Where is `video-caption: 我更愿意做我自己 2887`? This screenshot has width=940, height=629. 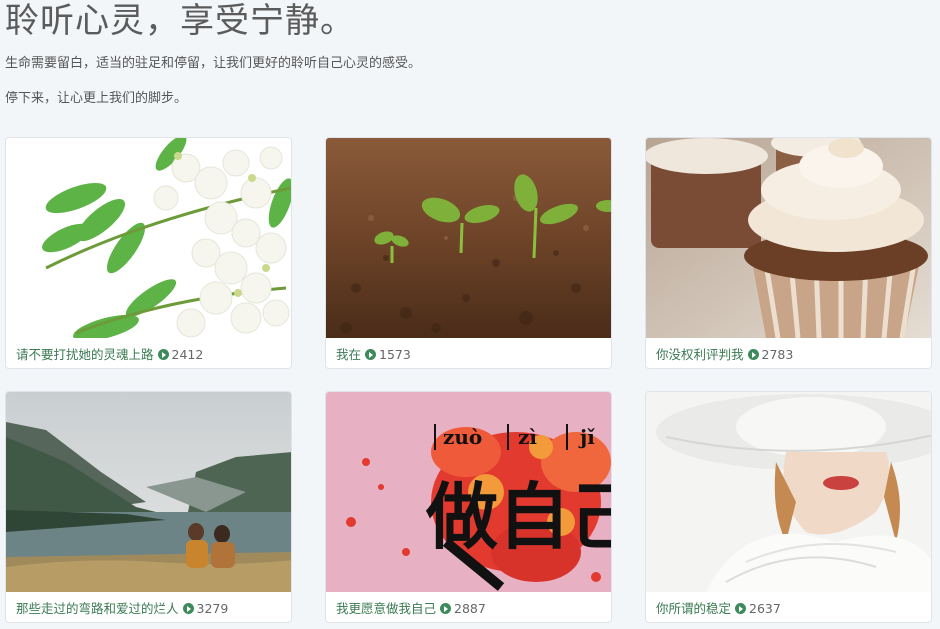 video-caption: 我更愿意做我自己 2887 is located at coordinates (411, 609).